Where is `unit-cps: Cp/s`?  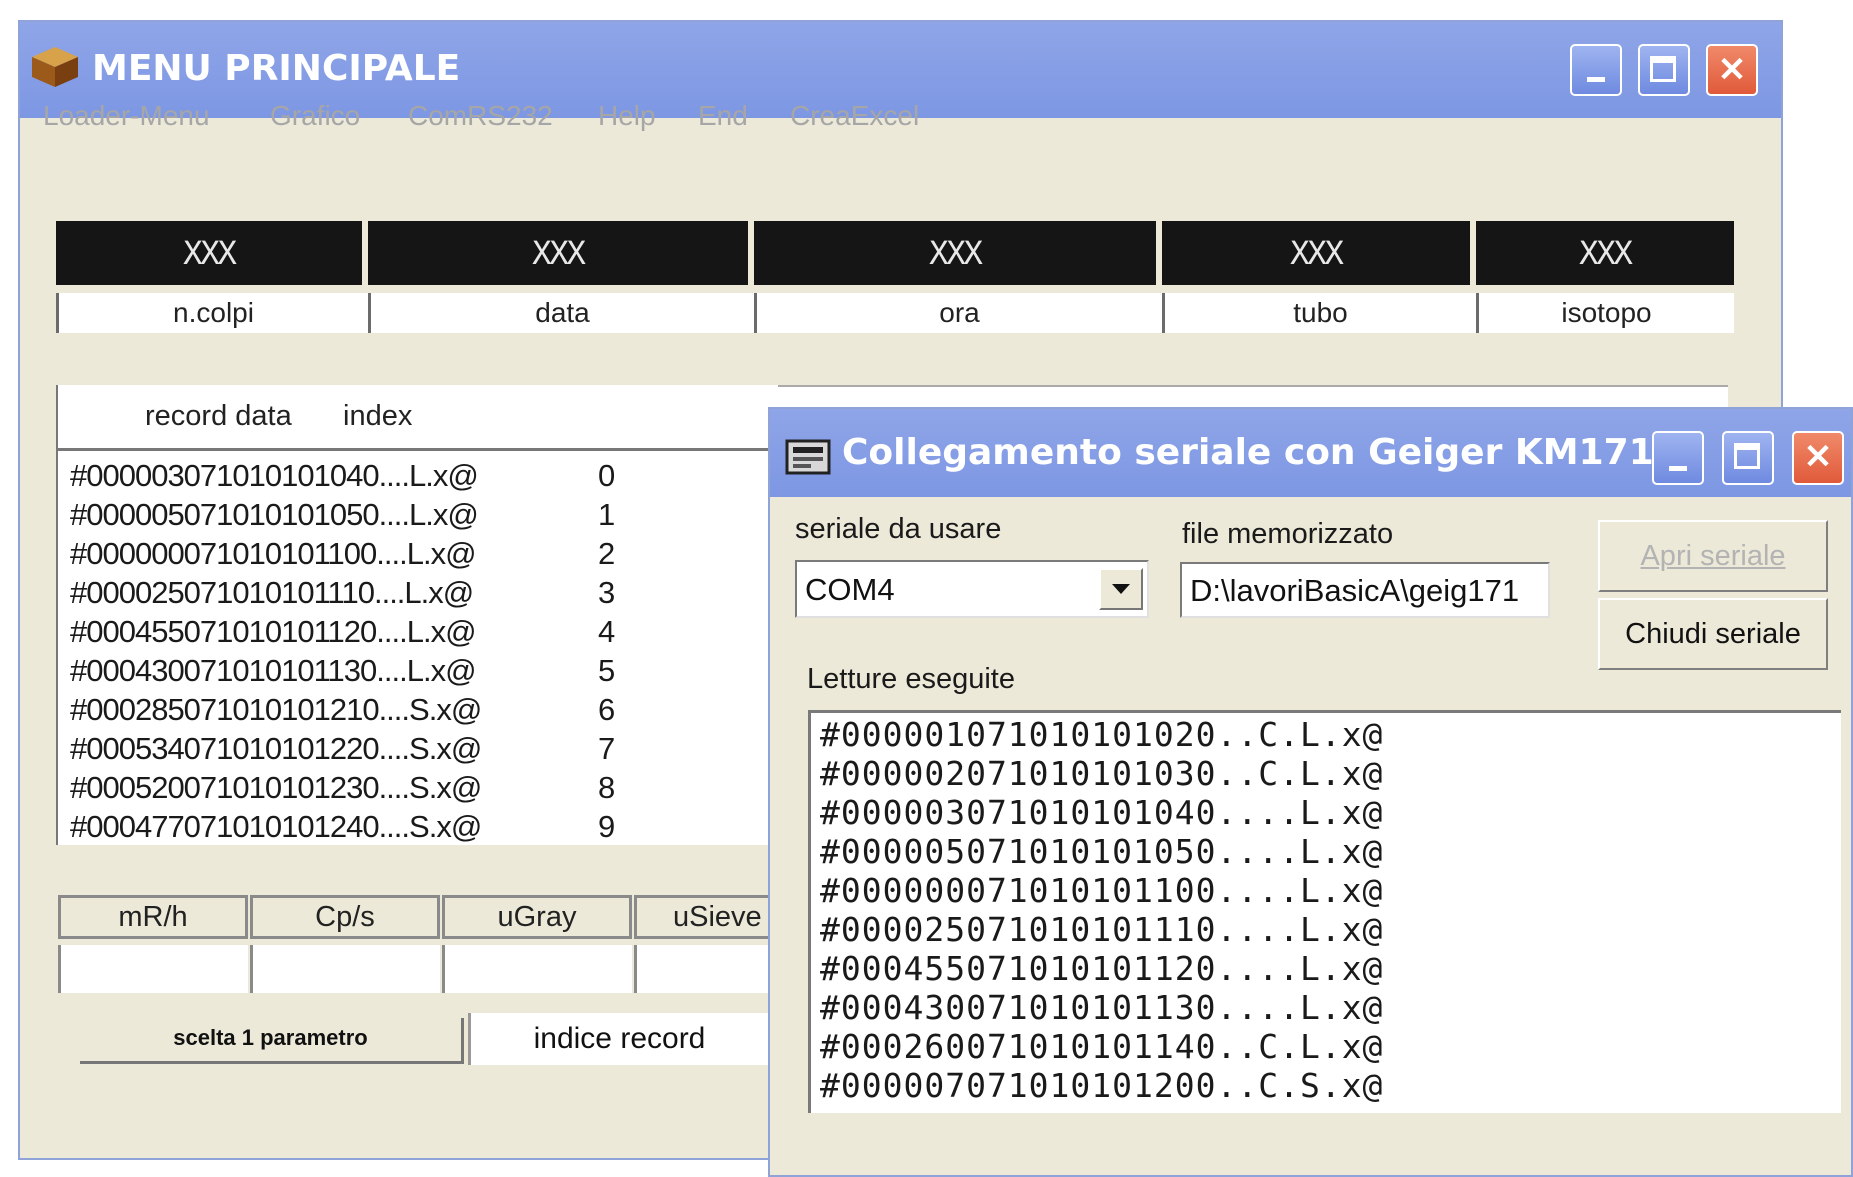
unit-cps: Cp/s is located at coordinates (345, 917).